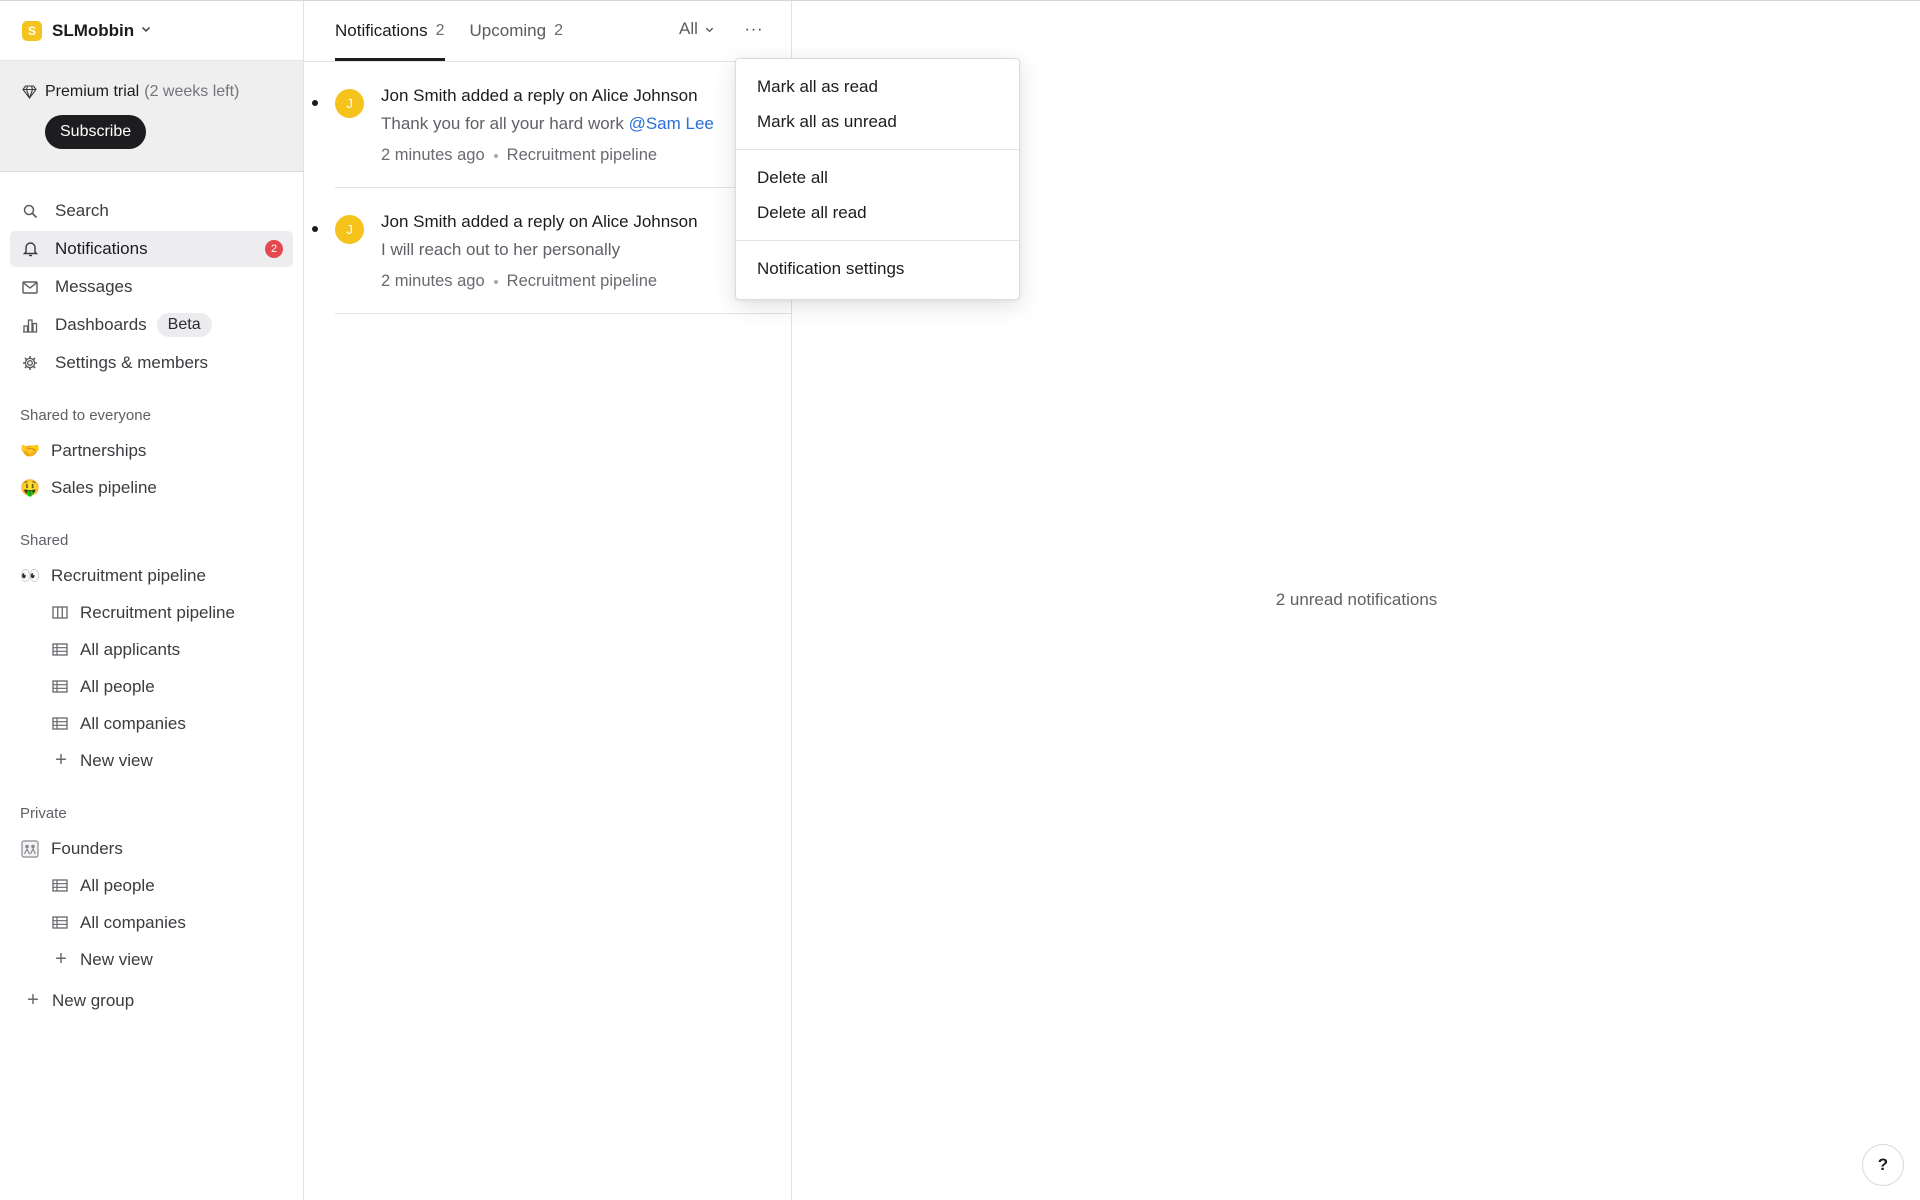 Image resolution: width=1920 pixels, height=1200 pixels. Describe the element at coordinates (508, 30) in the screenshot. I see `tab-label: Upcoming` at that location.